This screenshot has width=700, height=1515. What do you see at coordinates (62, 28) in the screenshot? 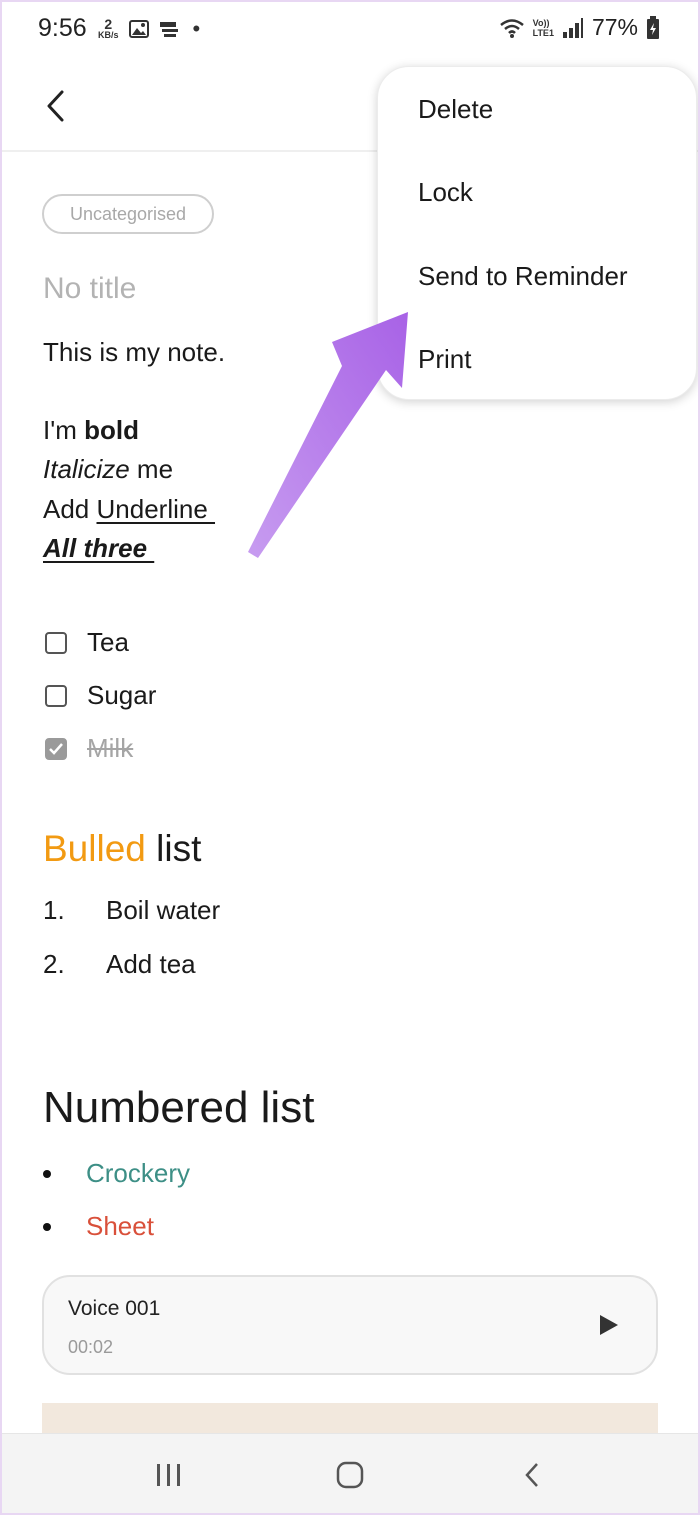
I see `status-time: 9:56` at bounding box center [62, 28].